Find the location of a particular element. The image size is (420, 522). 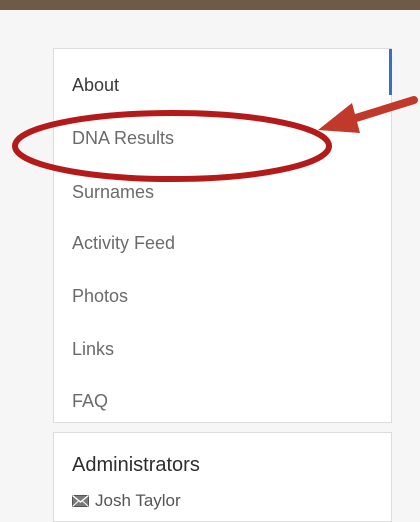

administrator-link: Josh Taylor is located at coordinates (126, 501).